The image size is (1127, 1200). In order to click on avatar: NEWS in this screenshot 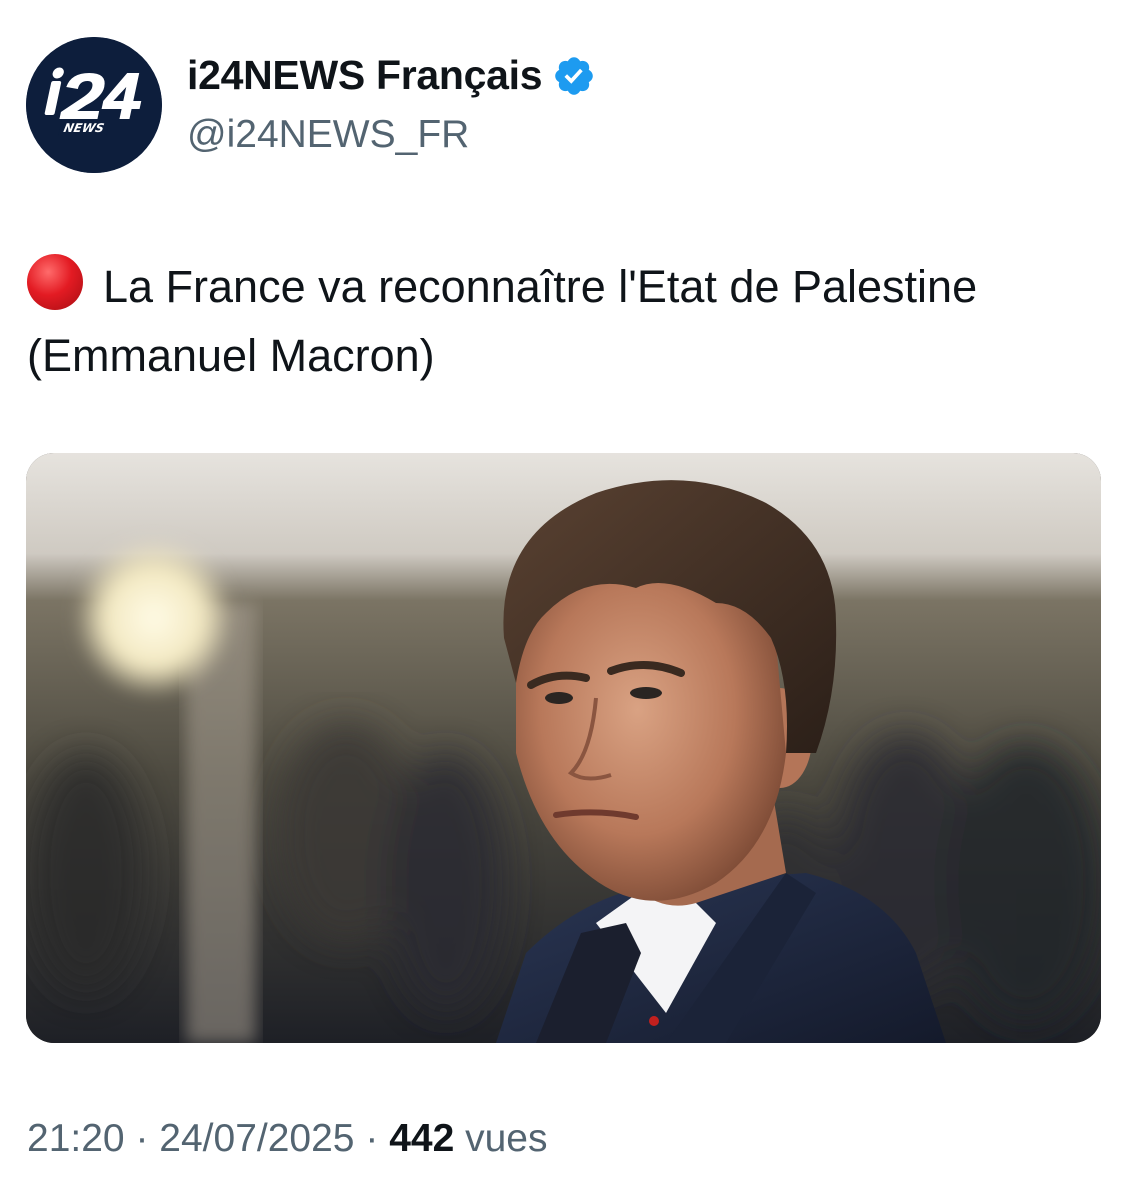, I will do `click(94, 105)`.